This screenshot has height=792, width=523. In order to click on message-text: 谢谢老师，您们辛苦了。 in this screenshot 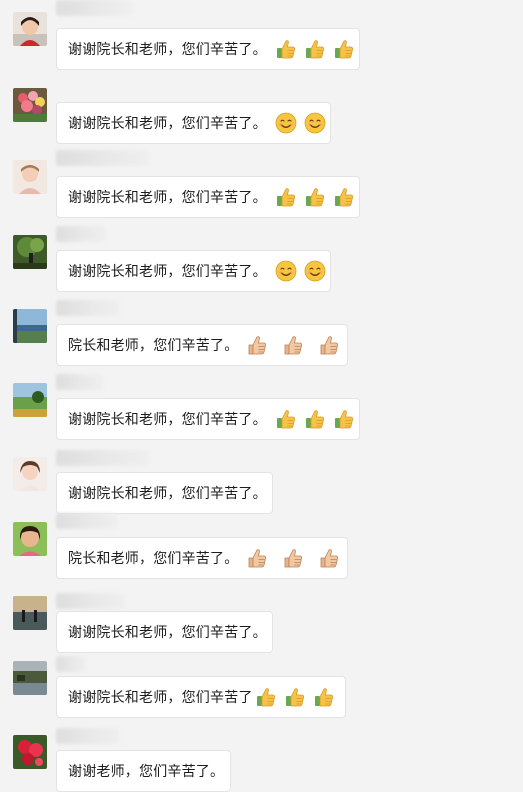, I will do `click(146, 772)`.